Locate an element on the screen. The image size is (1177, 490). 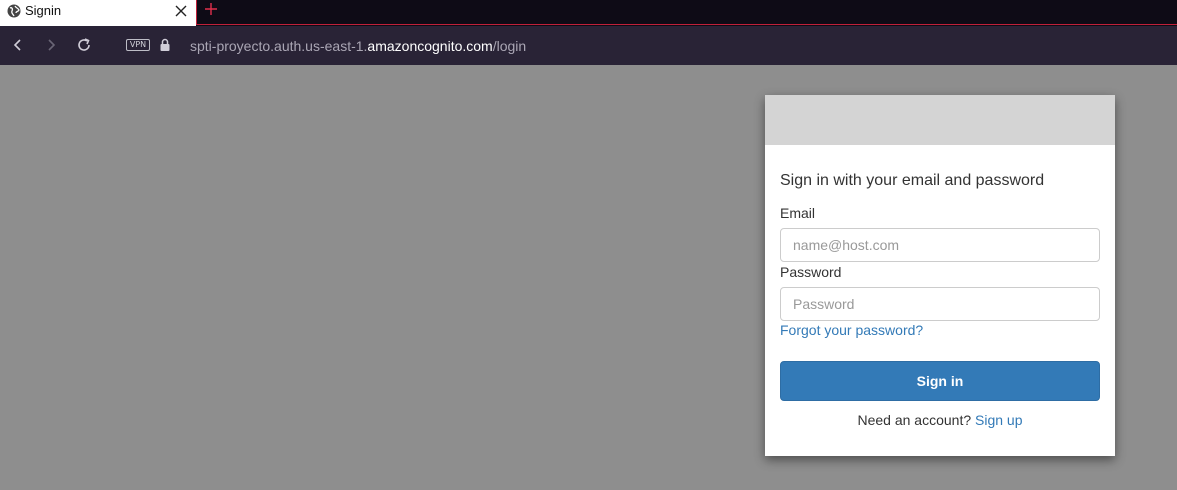
forgot-password-link: Forgot your password? is located at coordinates (851, 330).